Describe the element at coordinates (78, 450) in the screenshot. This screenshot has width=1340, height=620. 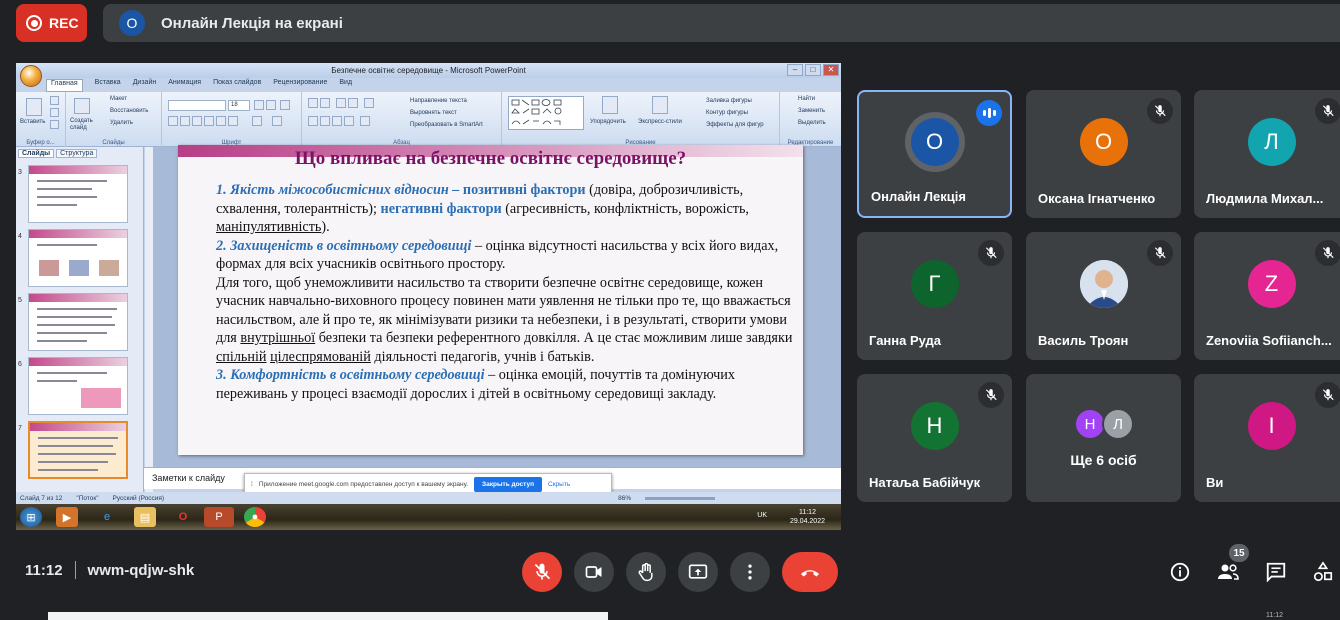
I see `slide-thumbnail-selected` at that location.